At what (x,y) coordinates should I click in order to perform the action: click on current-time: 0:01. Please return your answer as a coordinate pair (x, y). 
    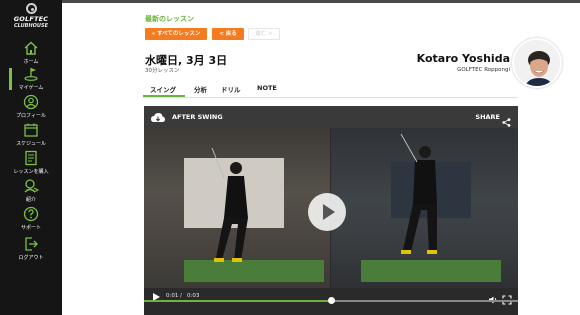
    Looking at the image, I should click on (172, 296).